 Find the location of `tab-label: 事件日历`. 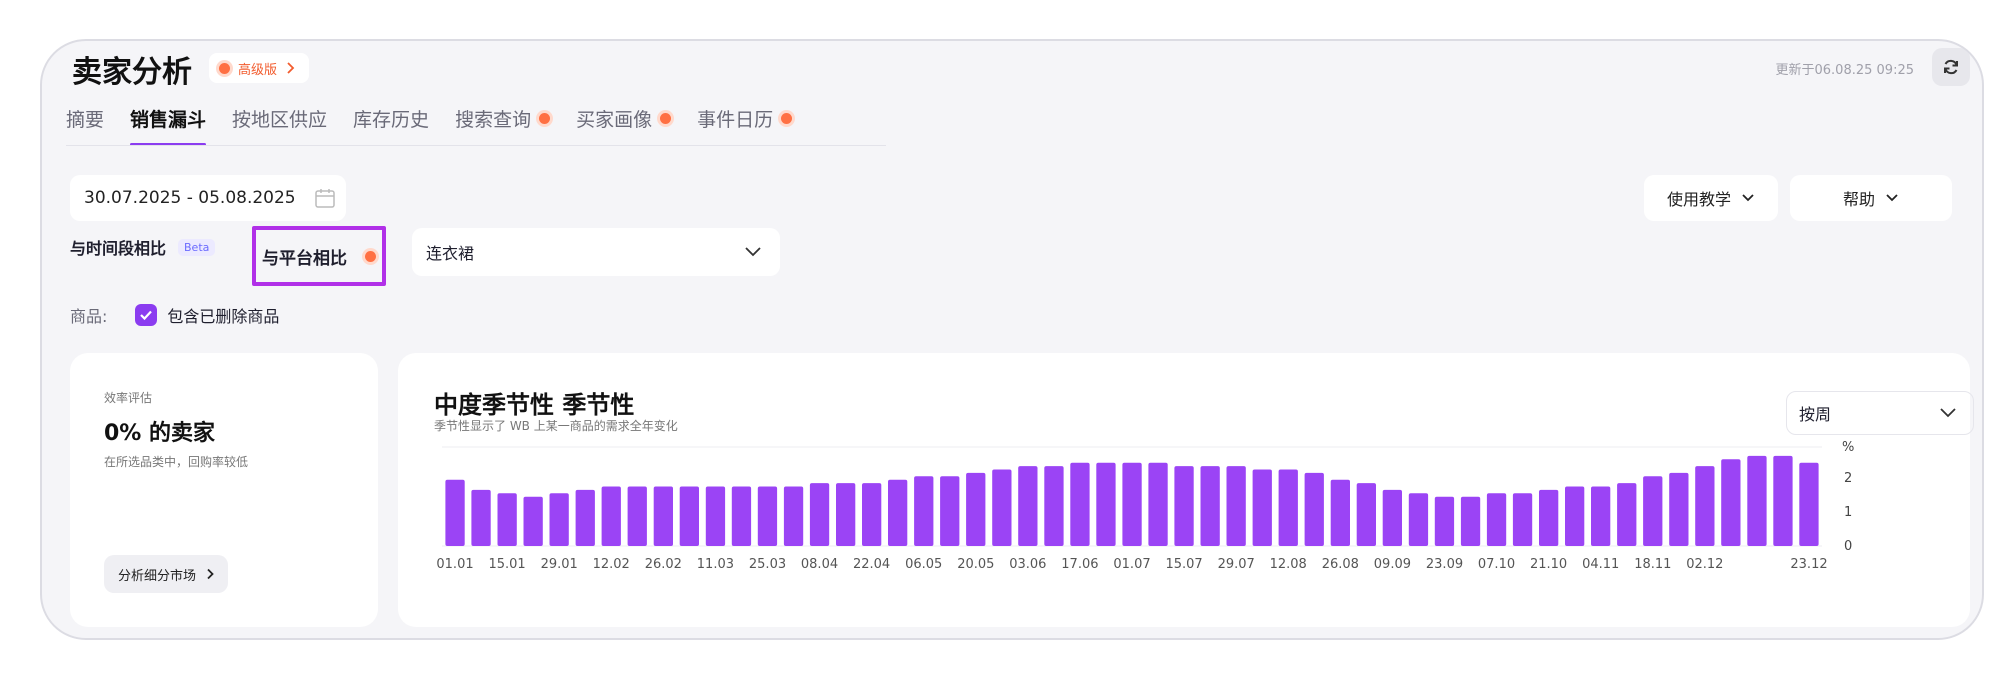

tab-label: 事件日历 is located at coordinates (735, 120).